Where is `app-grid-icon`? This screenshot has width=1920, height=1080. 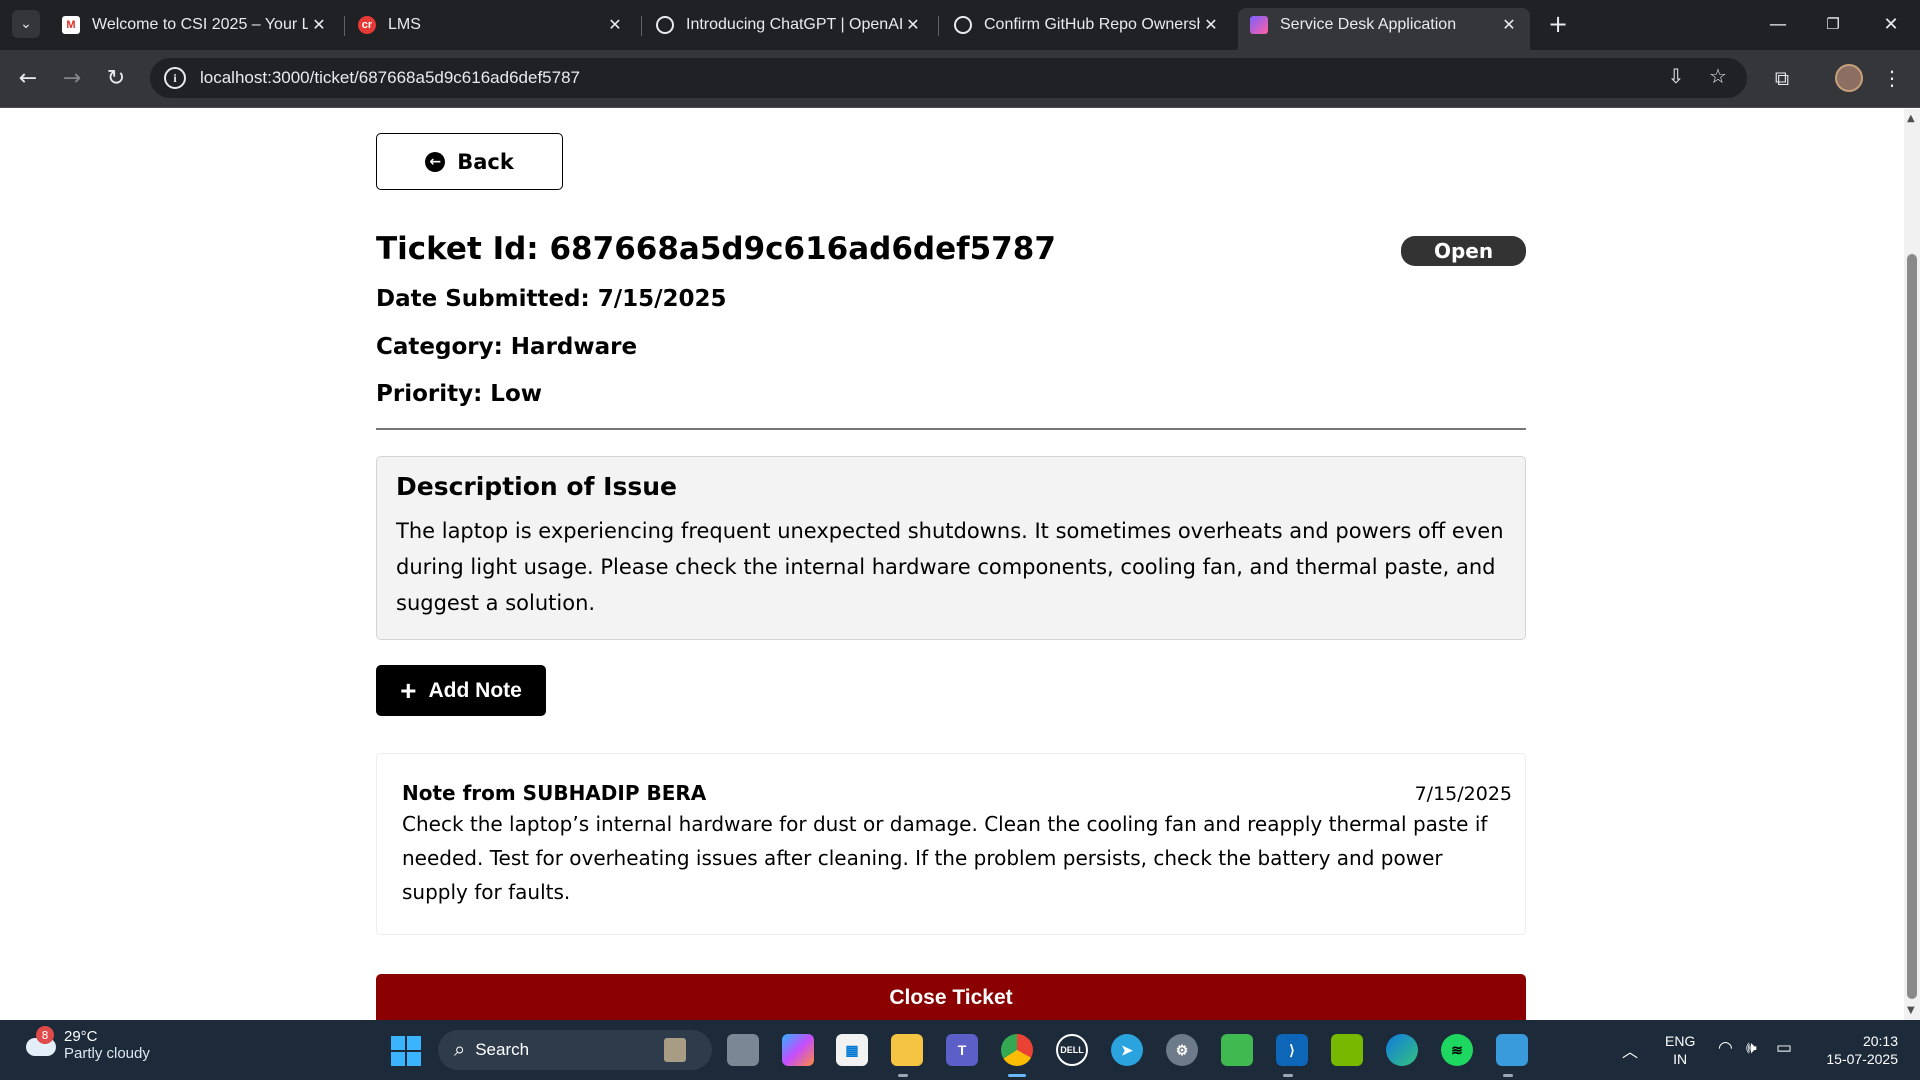 app-grid-icon is located at coordinates (1237, 1050).